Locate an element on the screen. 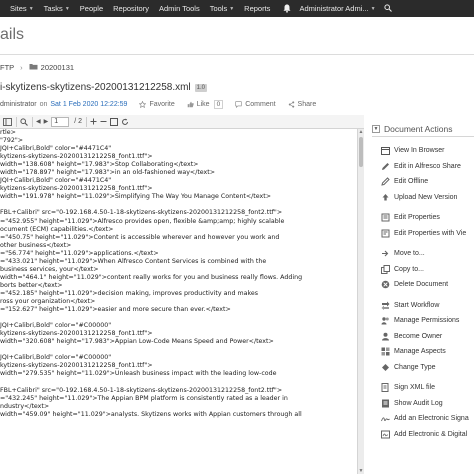  page-number-input: 1 is located at coordinates (60, 122).